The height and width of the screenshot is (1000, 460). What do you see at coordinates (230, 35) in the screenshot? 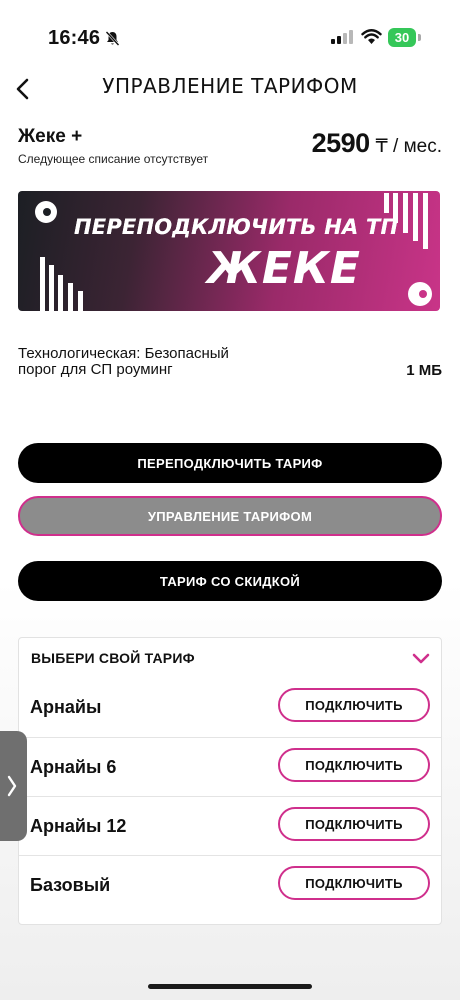
I see `status-bar: 16:46 30` at bounding box center [230, 35].